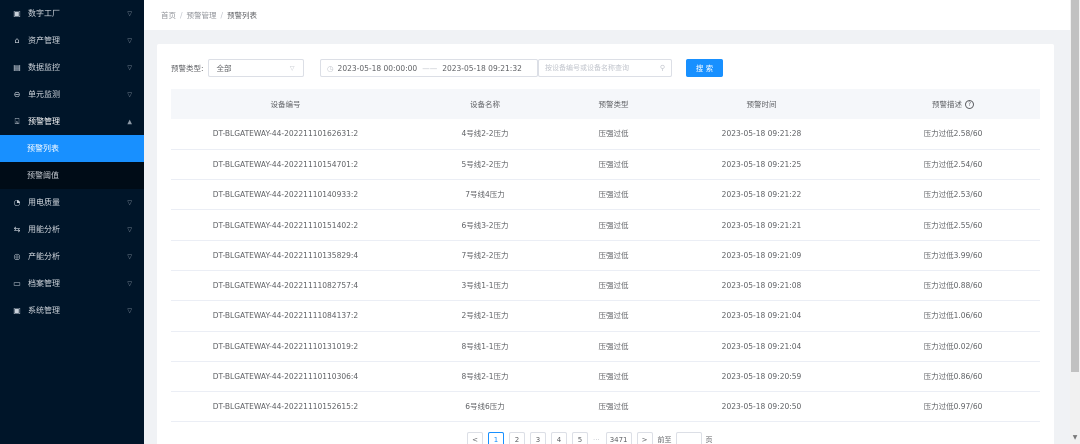  I want to click on factory-icon: ▣, so click(17, 13).